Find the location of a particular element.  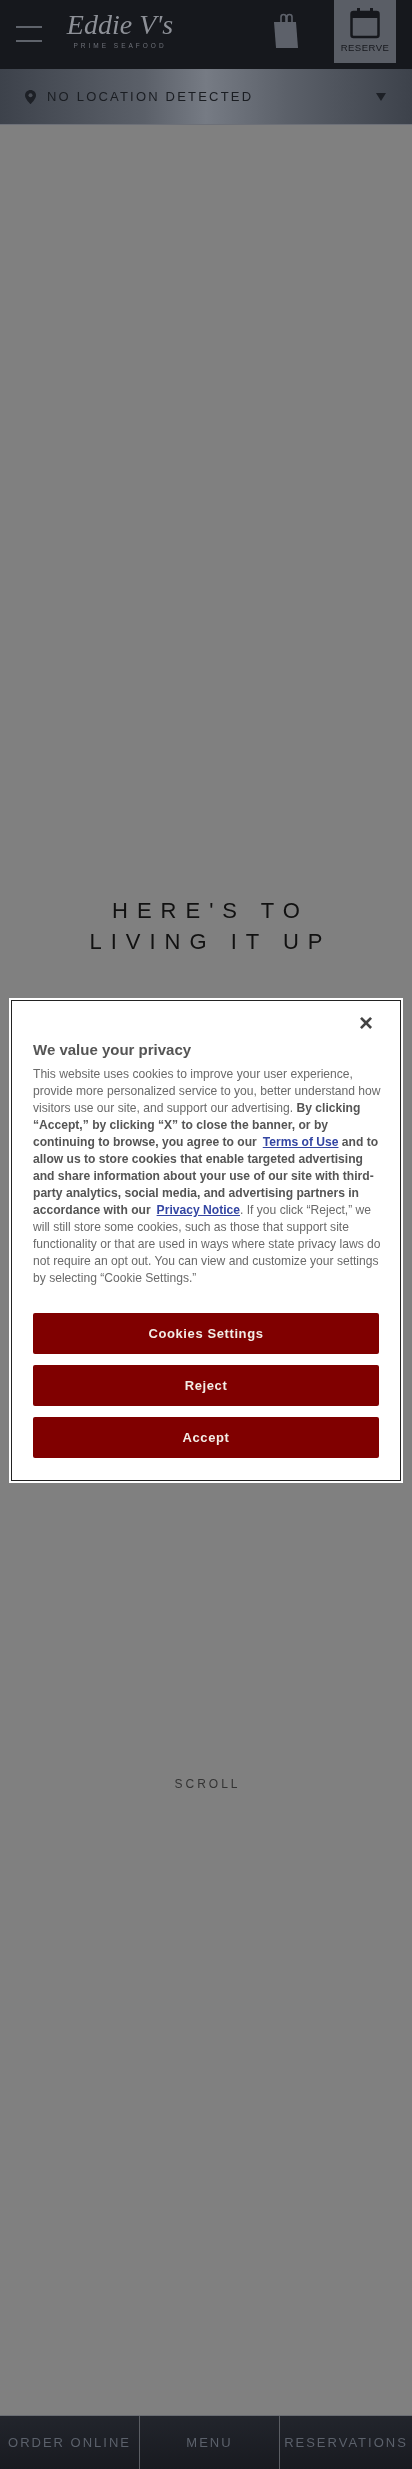

hero-headline-line: LIVING IT UP is located at coordinates (210, 942).